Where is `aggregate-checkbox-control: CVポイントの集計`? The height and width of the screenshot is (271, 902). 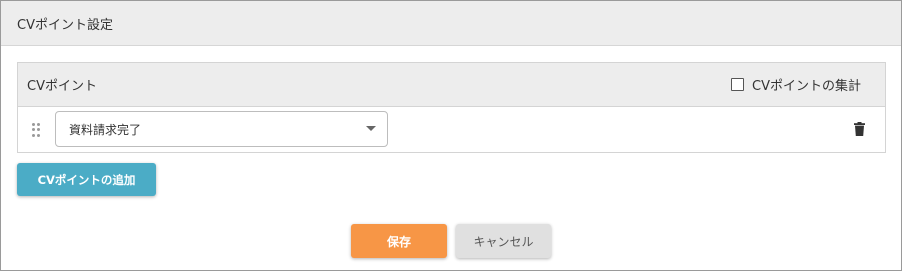
aggregate-checkbox-control: CVポイントの集計 is located at coordinates (796, 84).